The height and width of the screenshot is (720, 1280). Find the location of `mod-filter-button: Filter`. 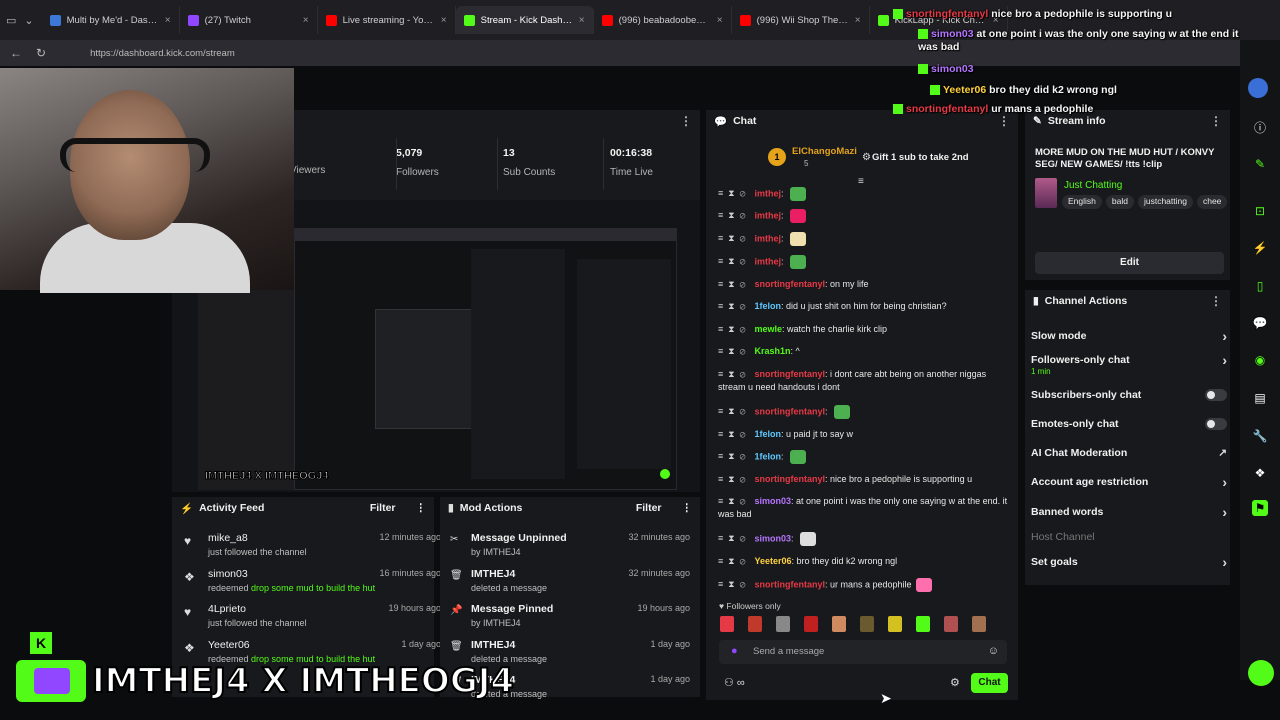

mod-filter-button: Filter is located at coordinates (649, 508).